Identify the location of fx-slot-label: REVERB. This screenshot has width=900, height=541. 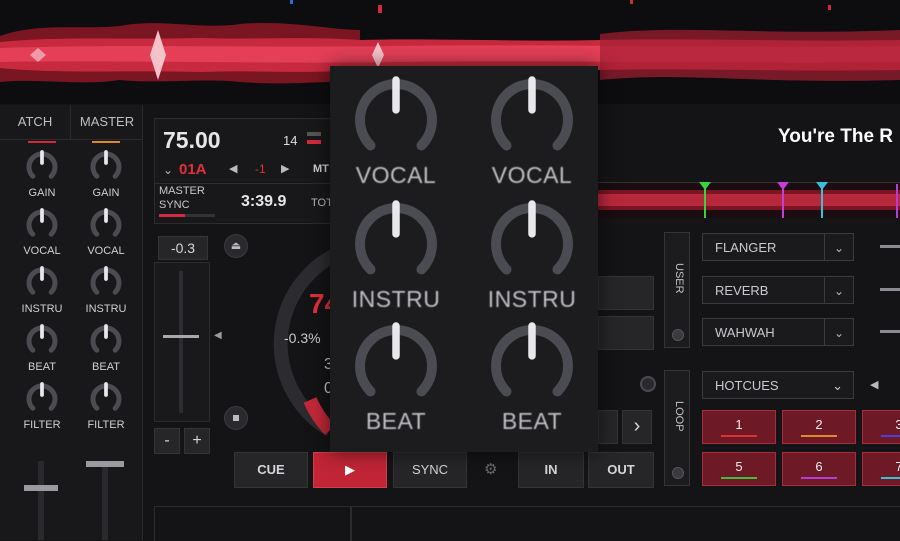
(742, 290).